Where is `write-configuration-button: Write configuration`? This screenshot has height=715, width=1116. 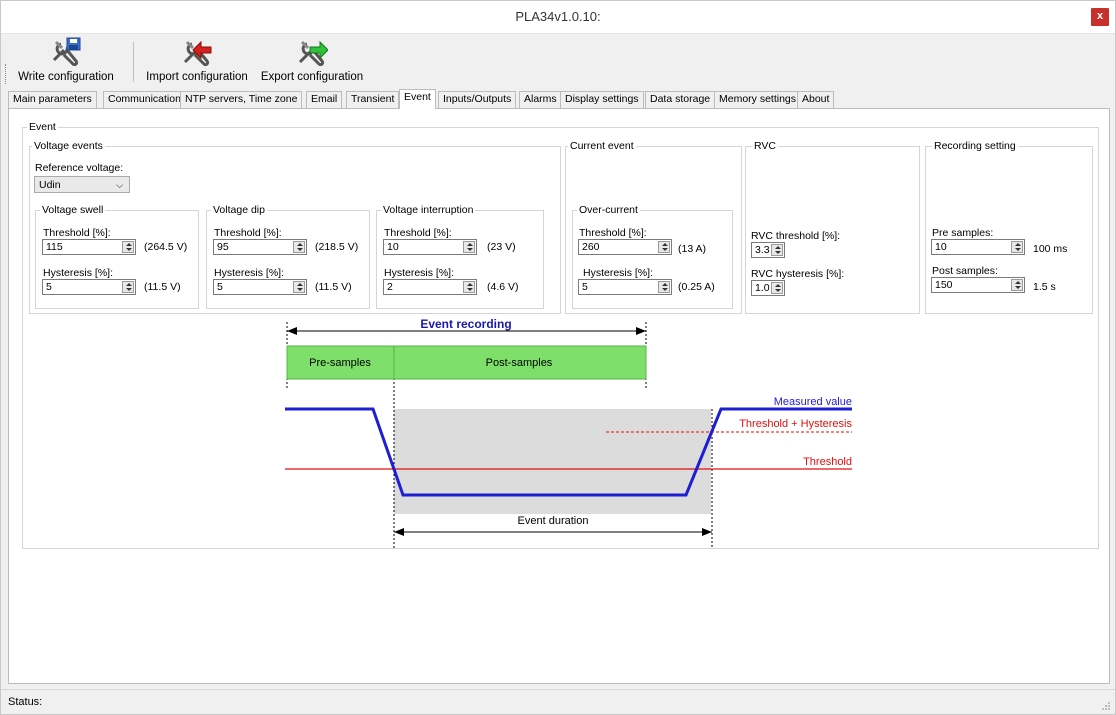
write-configuration-button: Write configuration is located at coordinates (66, 61).